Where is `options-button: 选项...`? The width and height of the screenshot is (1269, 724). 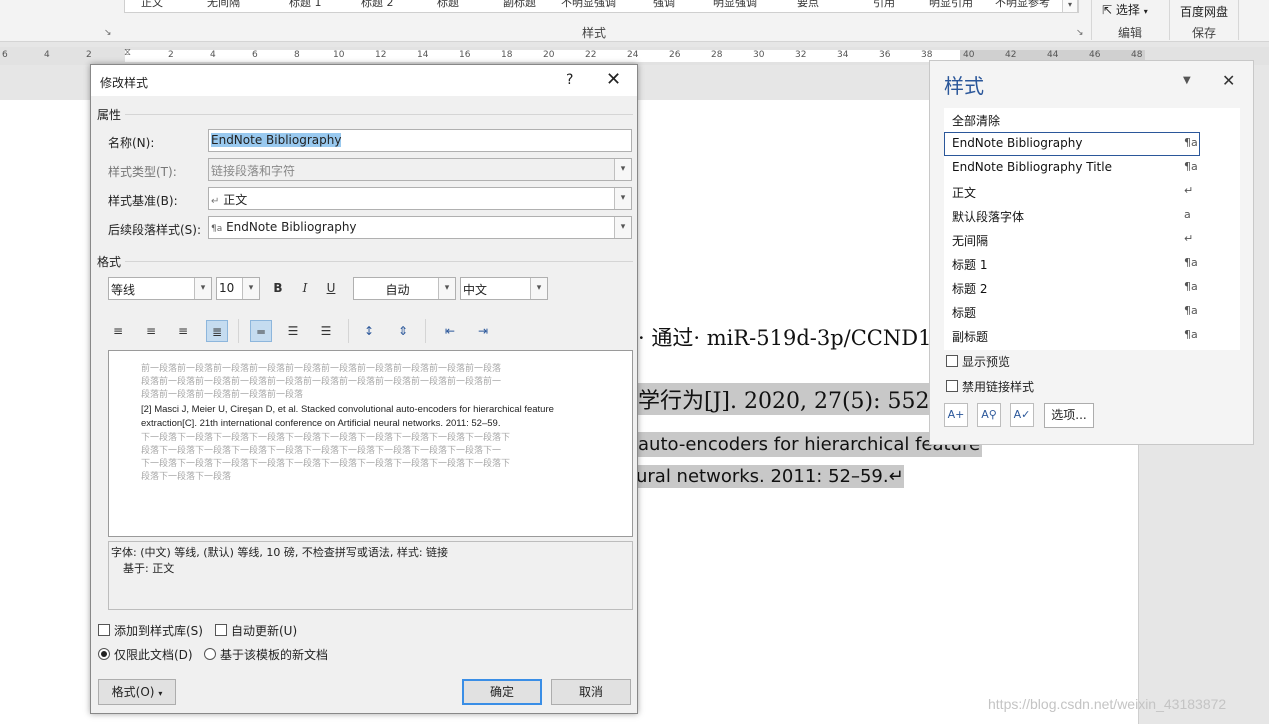 options-button: 选项... is located at coordinates (1069, 415).